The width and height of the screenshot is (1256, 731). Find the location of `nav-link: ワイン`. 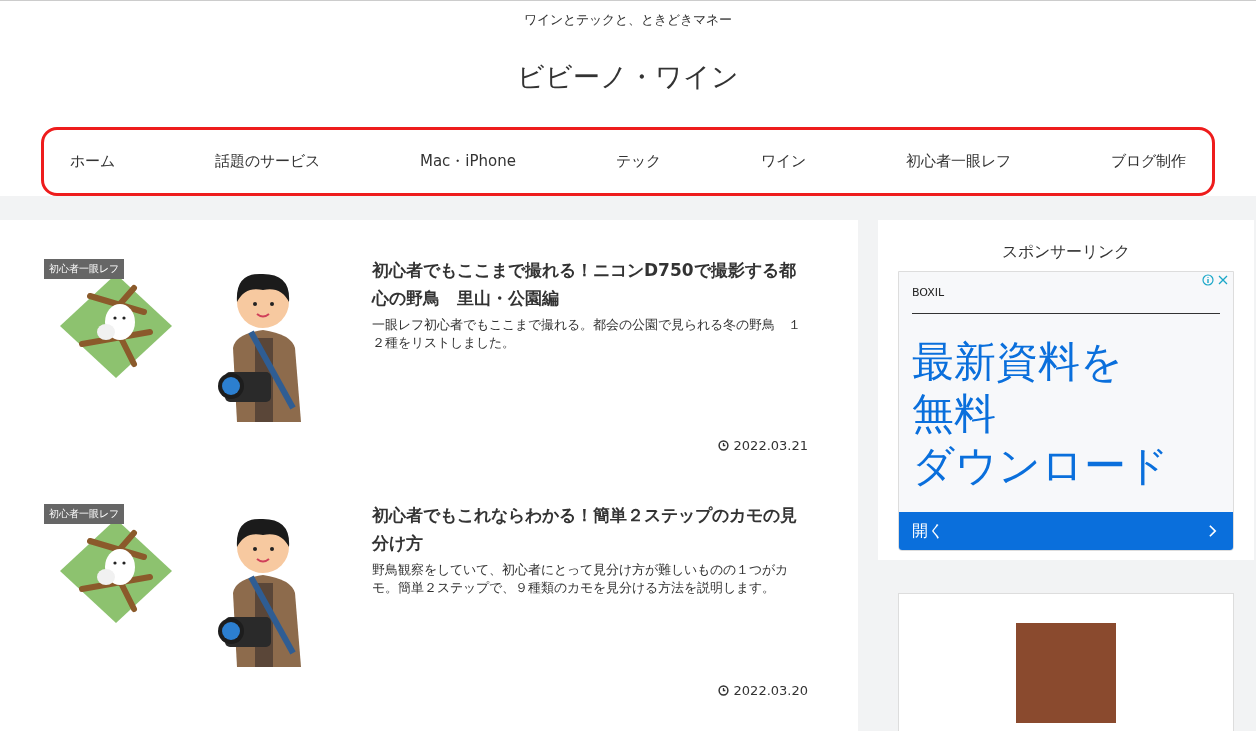

nav-link: ワイン is located at coordinates (783, 161).